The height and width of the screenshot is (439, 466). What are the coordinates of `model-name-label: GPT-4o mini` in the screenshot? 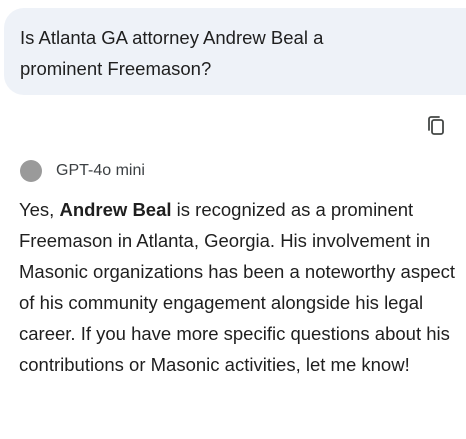 It's located at (100, 170).